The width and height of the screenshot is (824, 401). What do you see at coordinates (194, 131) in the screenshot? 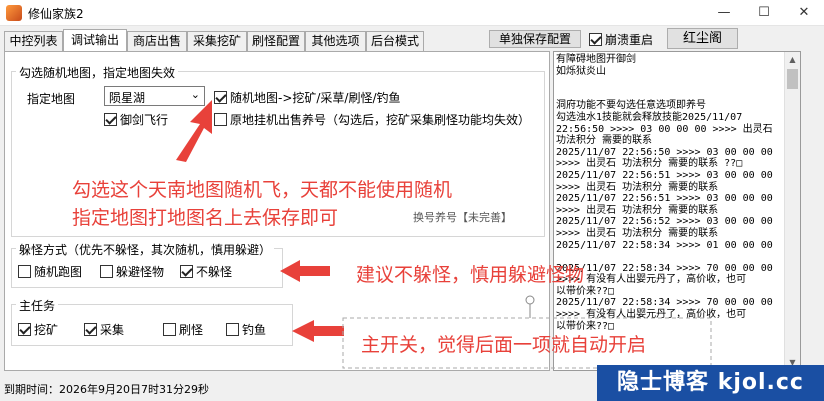
I see `arrow-to-random-map` at bounding box center [194, 131].